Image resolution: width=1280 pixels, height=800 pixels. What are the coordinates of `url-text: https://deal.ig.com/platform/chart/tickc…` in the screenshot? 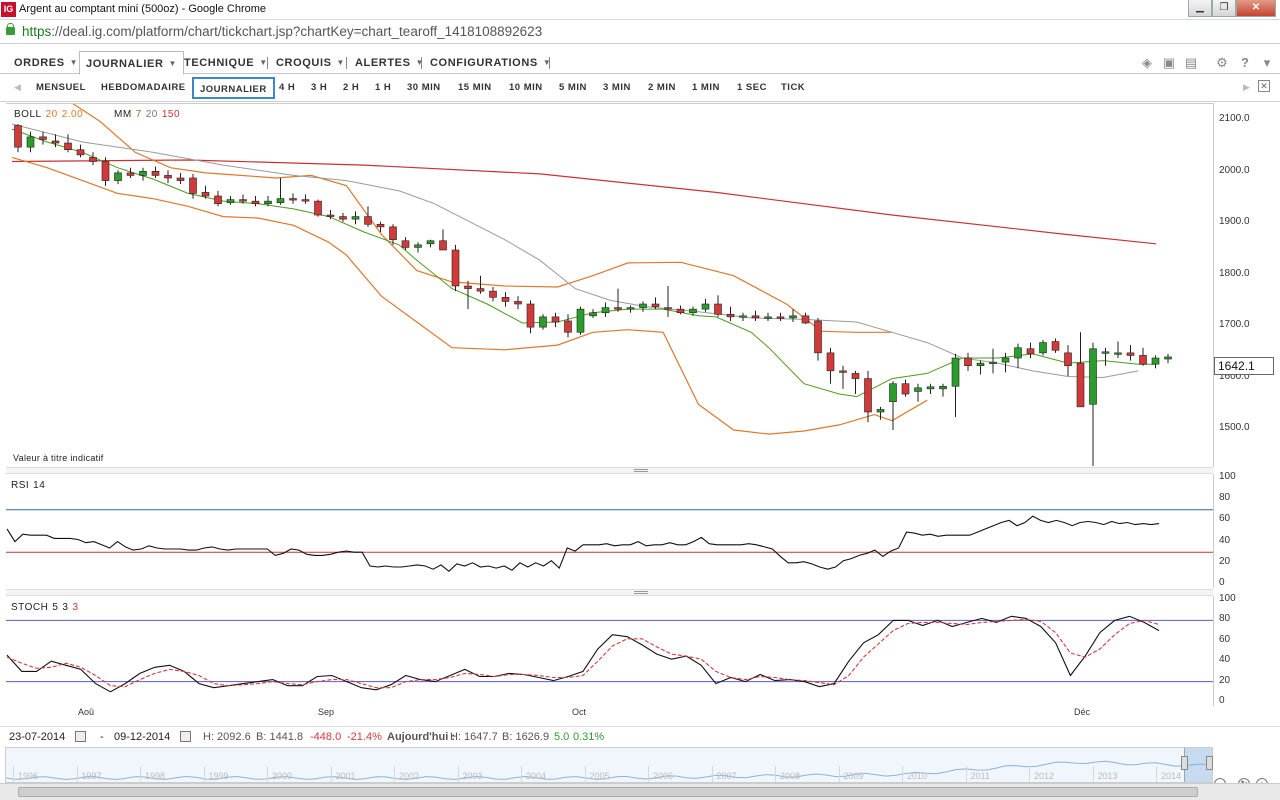 It's located at (282, 31).